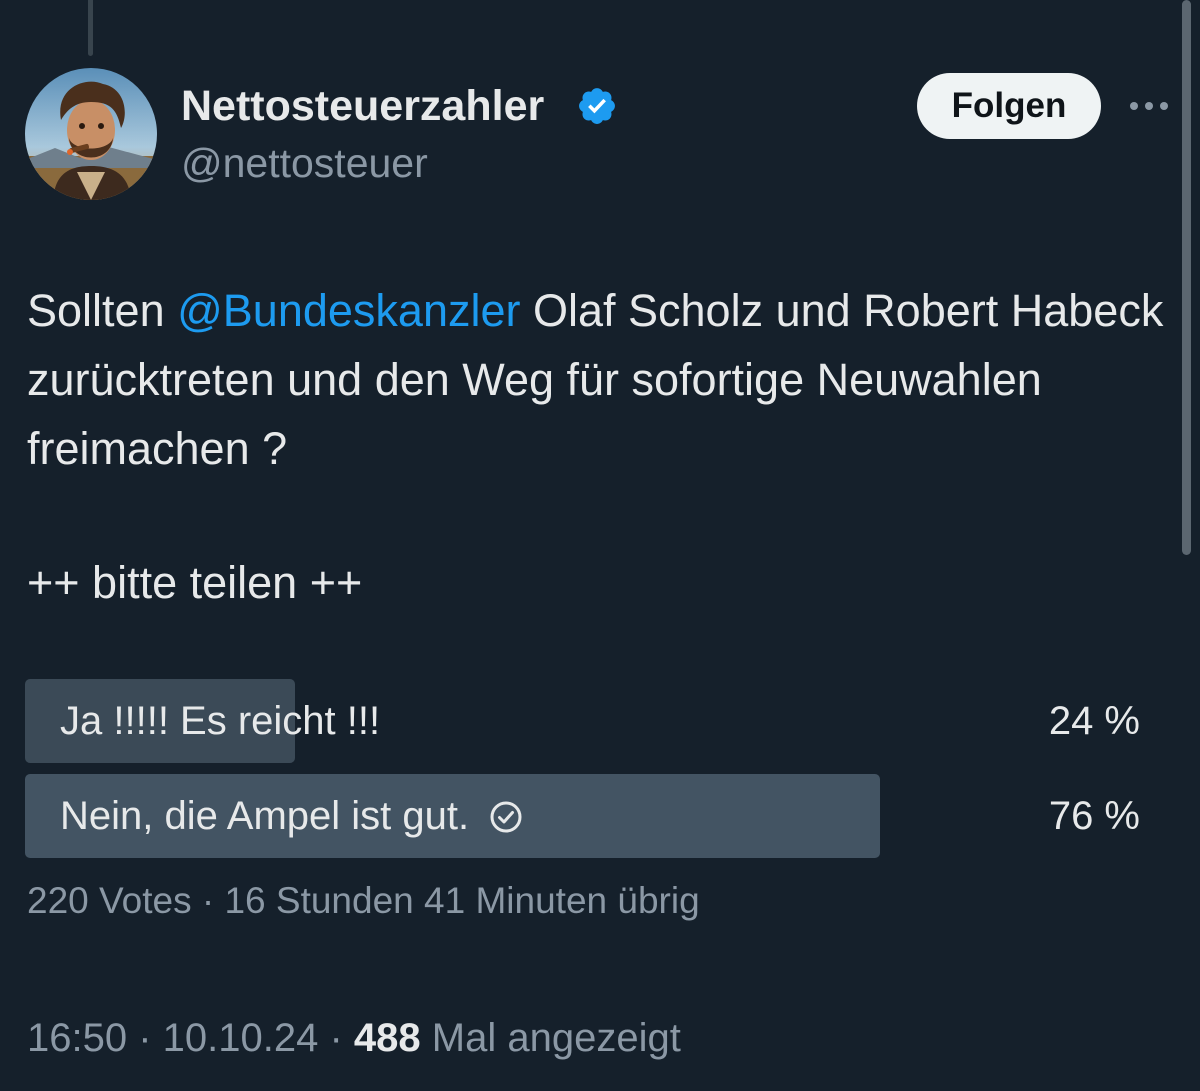 Image resolution: width=1200 pixels, height=1091 pixels. I want to click on scrollbar, so click(1186, 277).